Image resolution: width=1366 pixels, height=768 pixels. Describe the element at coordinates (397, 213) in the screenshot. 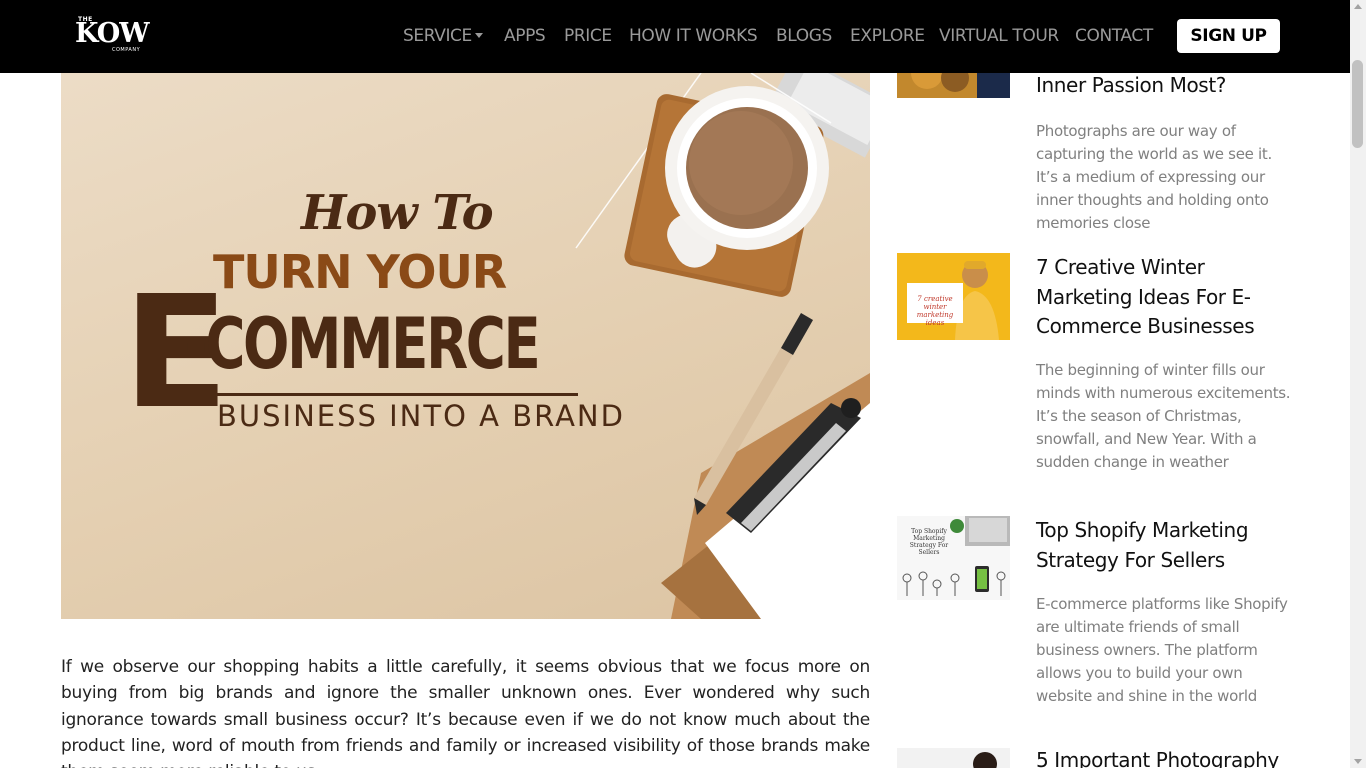

I see `hero-line-how-to: How To` at that location.